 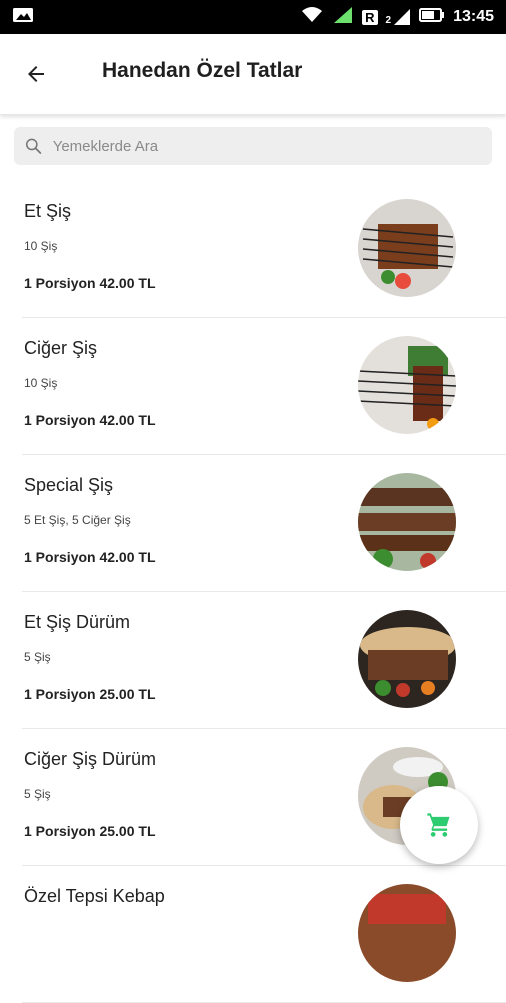 I want to click on item-name: Ciğer Şiş, so click(x=61, y=348).